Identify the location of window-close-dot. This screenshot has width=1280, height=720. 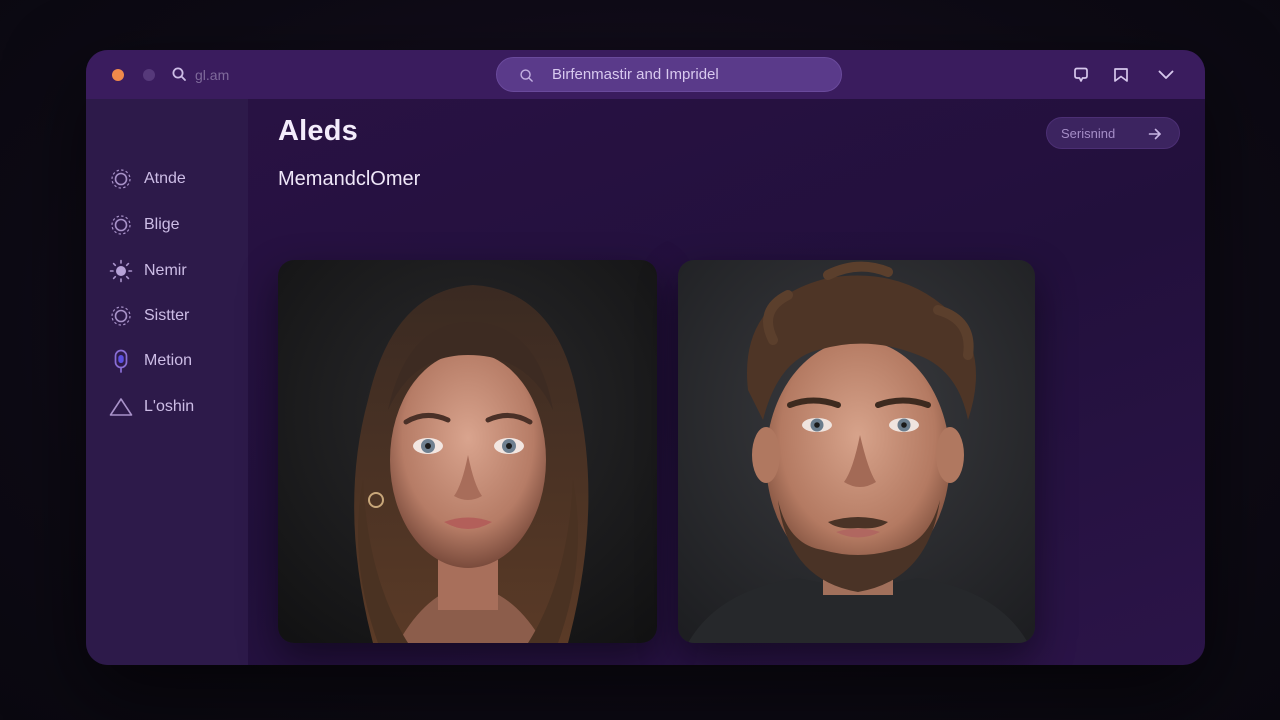
(118, 75).